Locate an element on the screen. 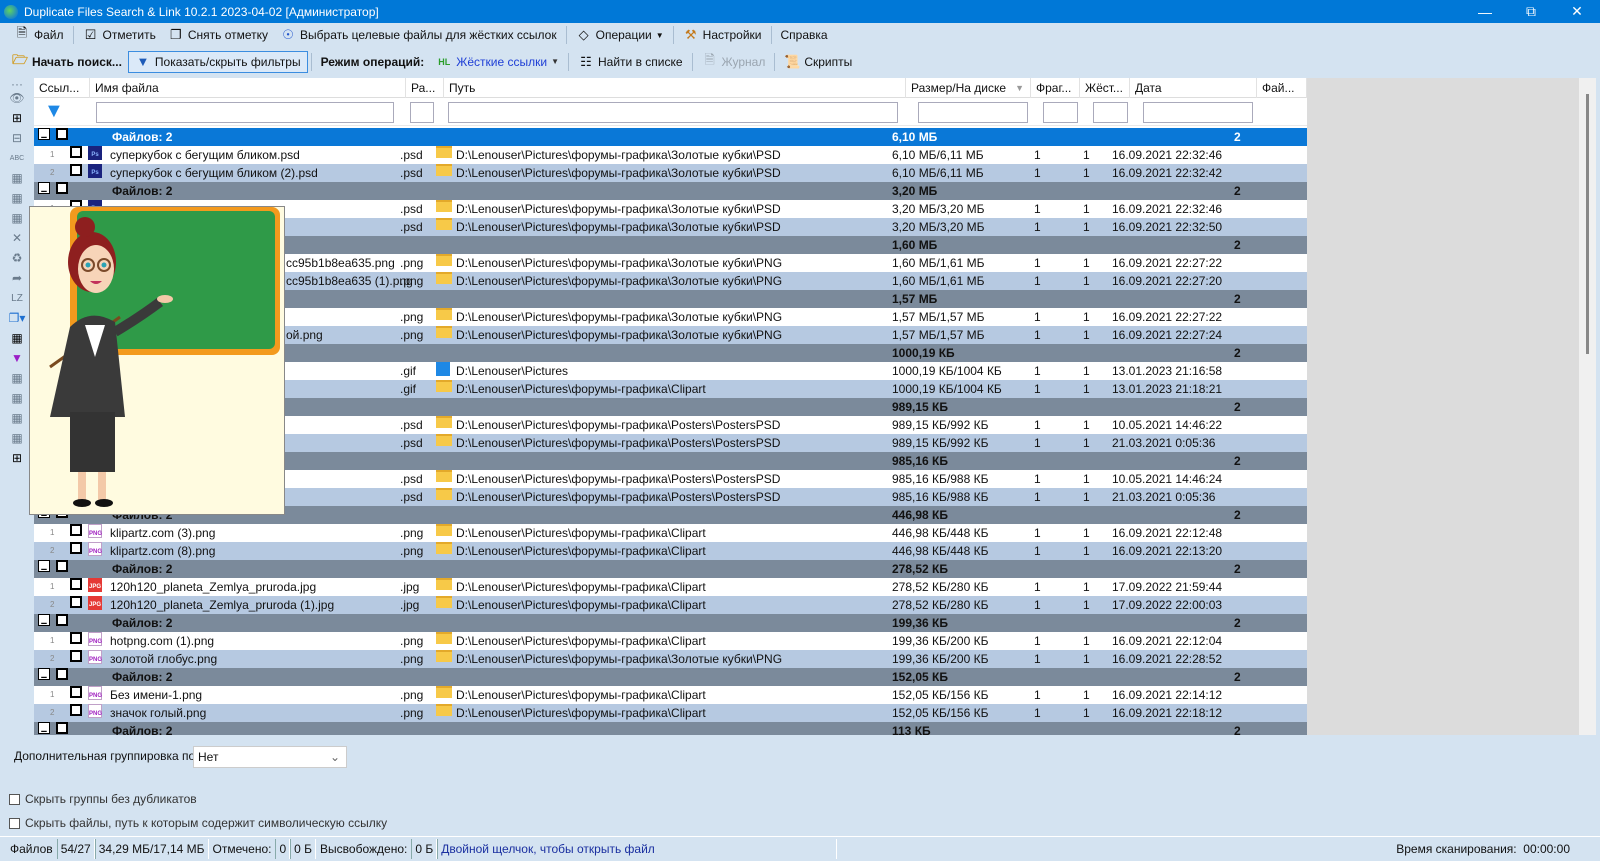  column3-icon: ▦ is located at coordinates (17, 418).